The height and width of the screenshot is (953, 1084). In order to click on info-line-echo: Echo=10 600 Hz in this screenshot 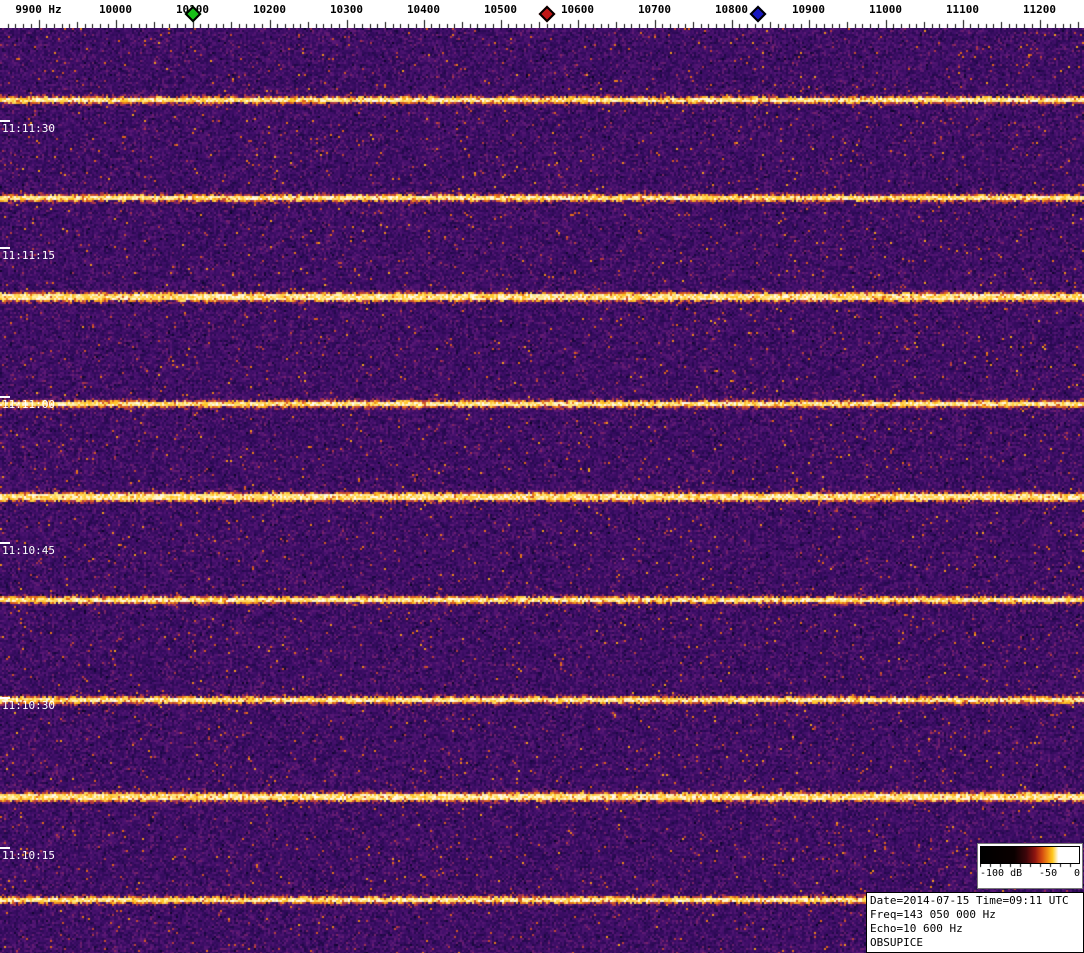, I will do `click(916, 928)`.